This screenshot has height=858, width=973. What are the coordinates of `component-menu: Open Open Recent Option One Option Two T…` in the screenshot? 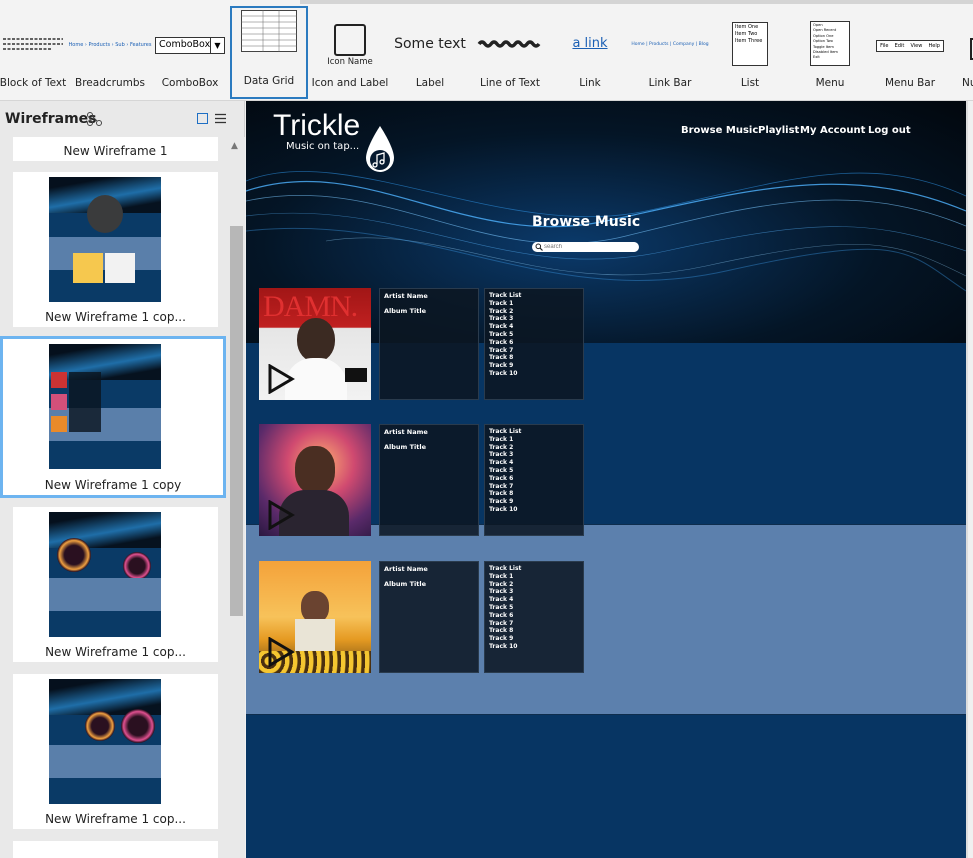 It's located at (830, 52).